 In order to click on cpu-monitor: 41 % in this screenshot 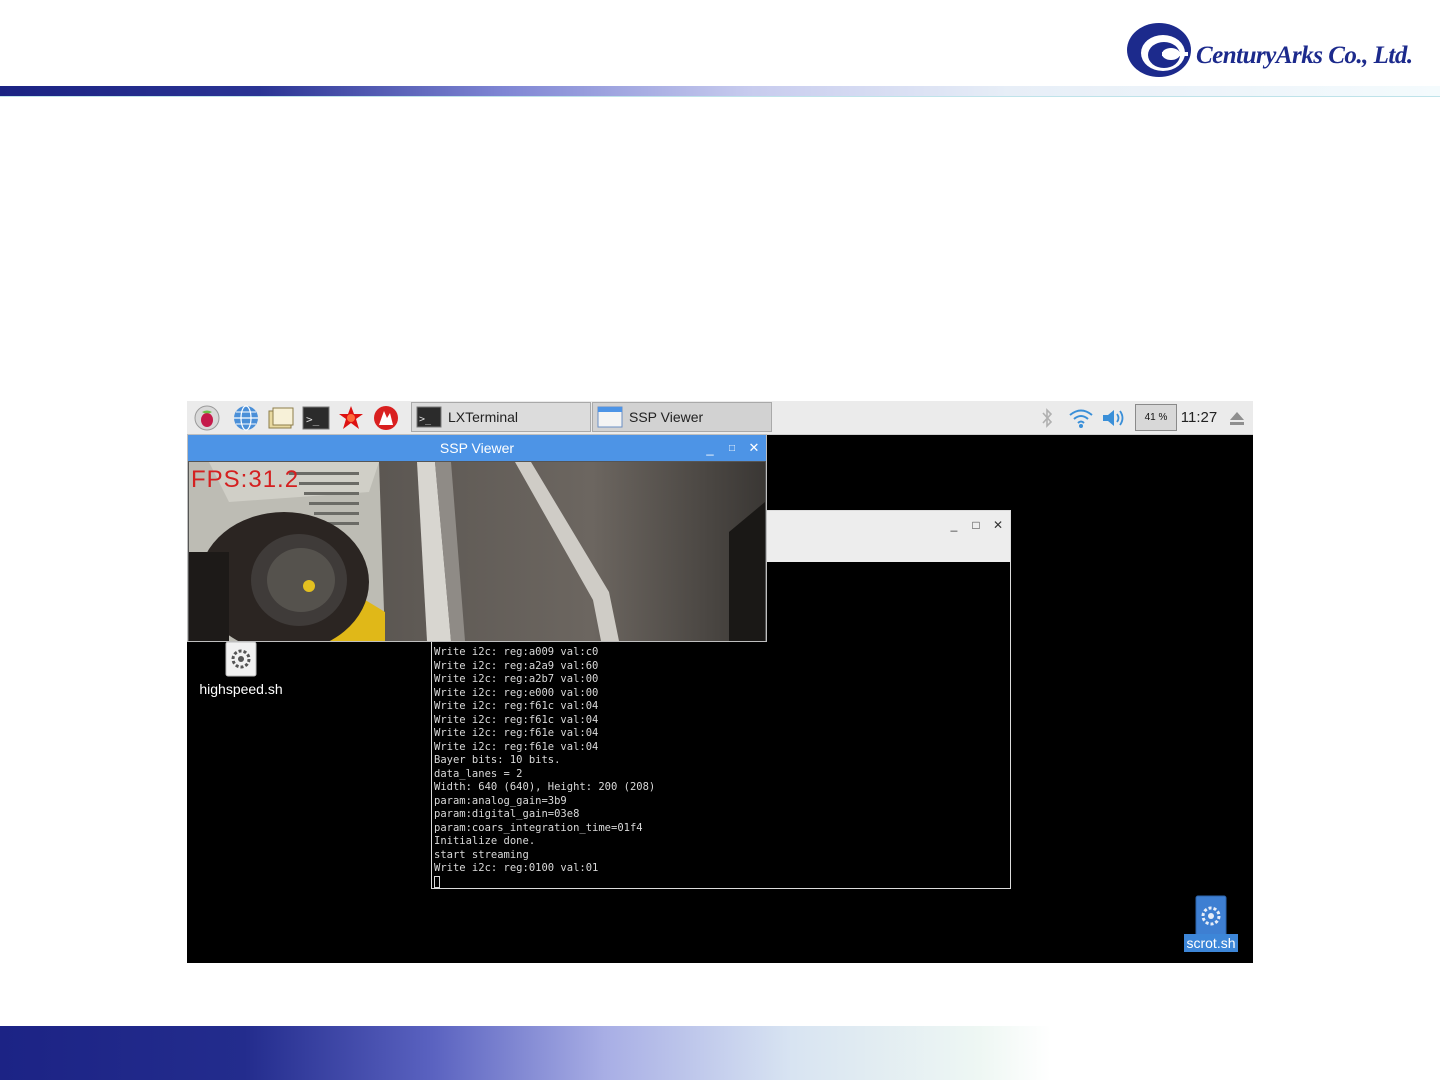, I will do `click(1156, 417)`.